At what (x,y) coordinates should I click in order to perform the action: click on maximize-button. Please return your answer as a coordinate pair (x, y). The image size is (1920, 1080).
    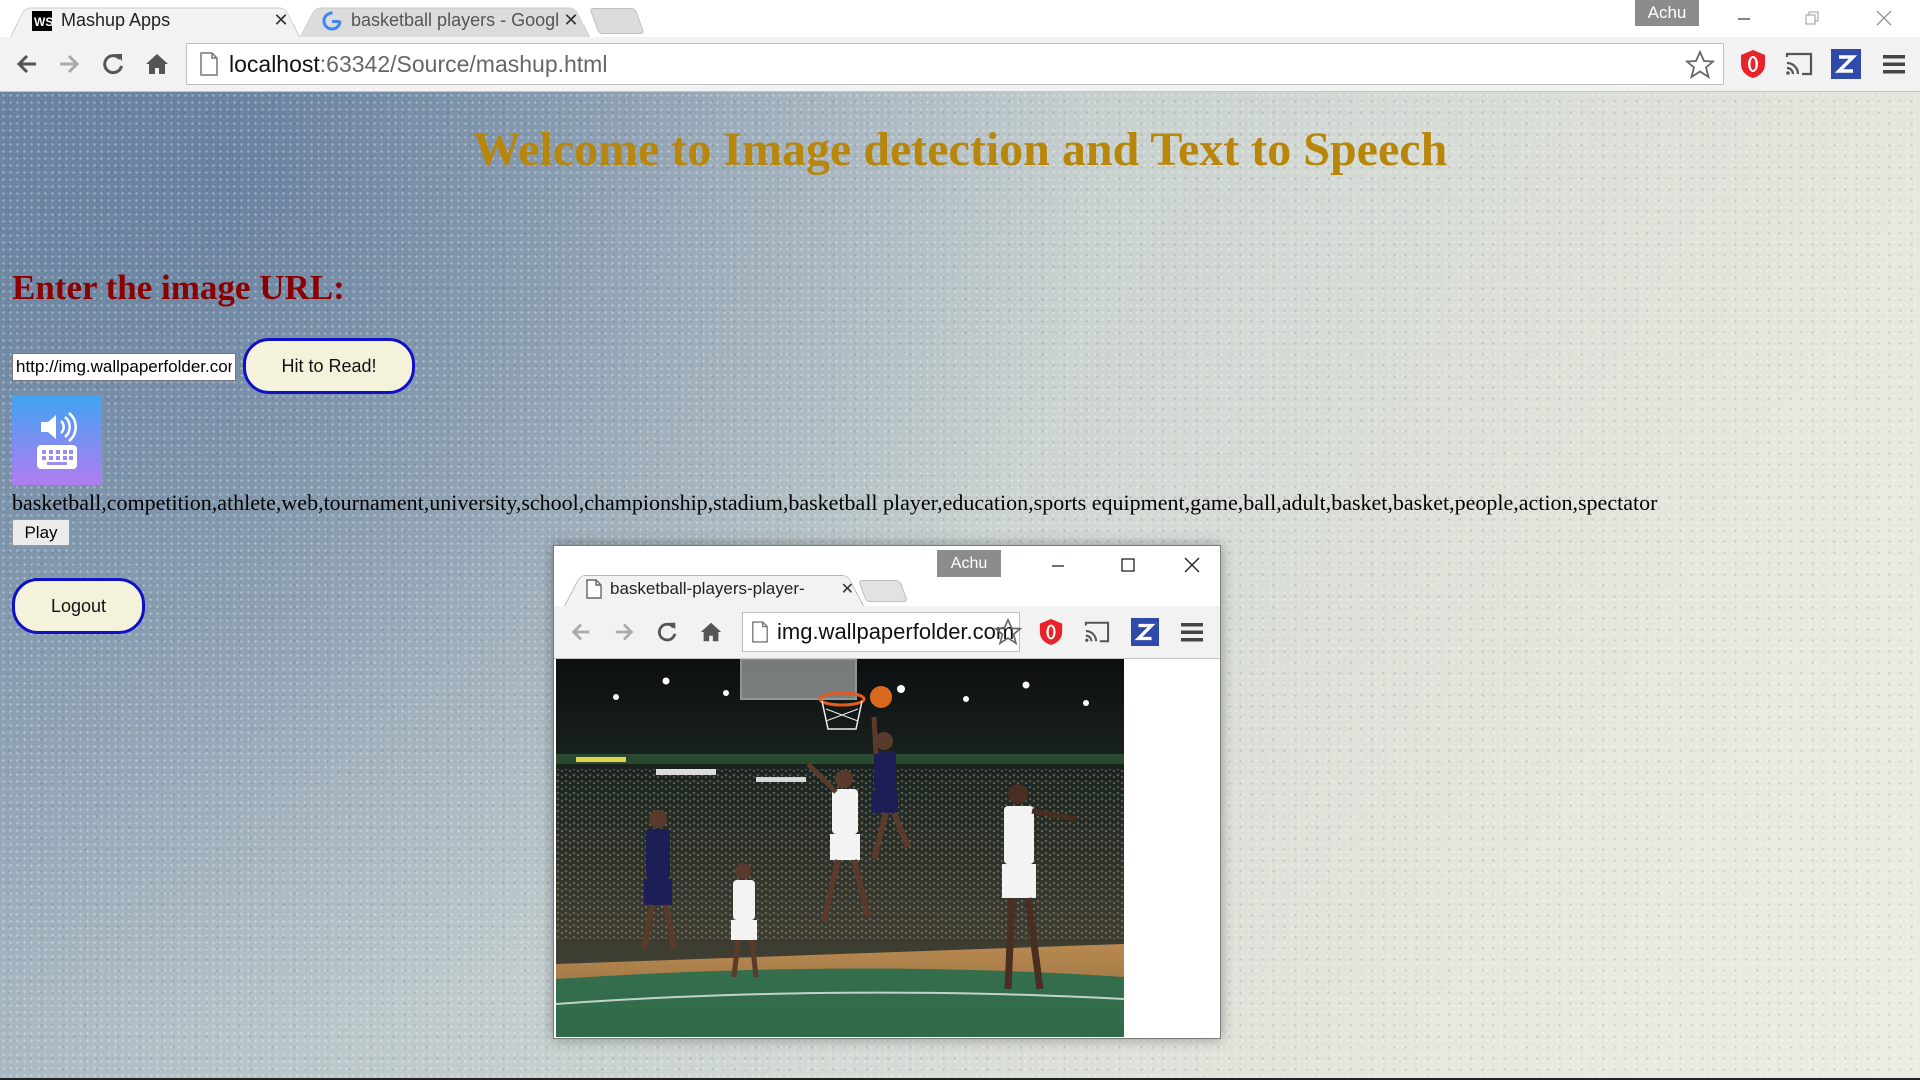
    Looking at the image, I should click on (1128, 565).